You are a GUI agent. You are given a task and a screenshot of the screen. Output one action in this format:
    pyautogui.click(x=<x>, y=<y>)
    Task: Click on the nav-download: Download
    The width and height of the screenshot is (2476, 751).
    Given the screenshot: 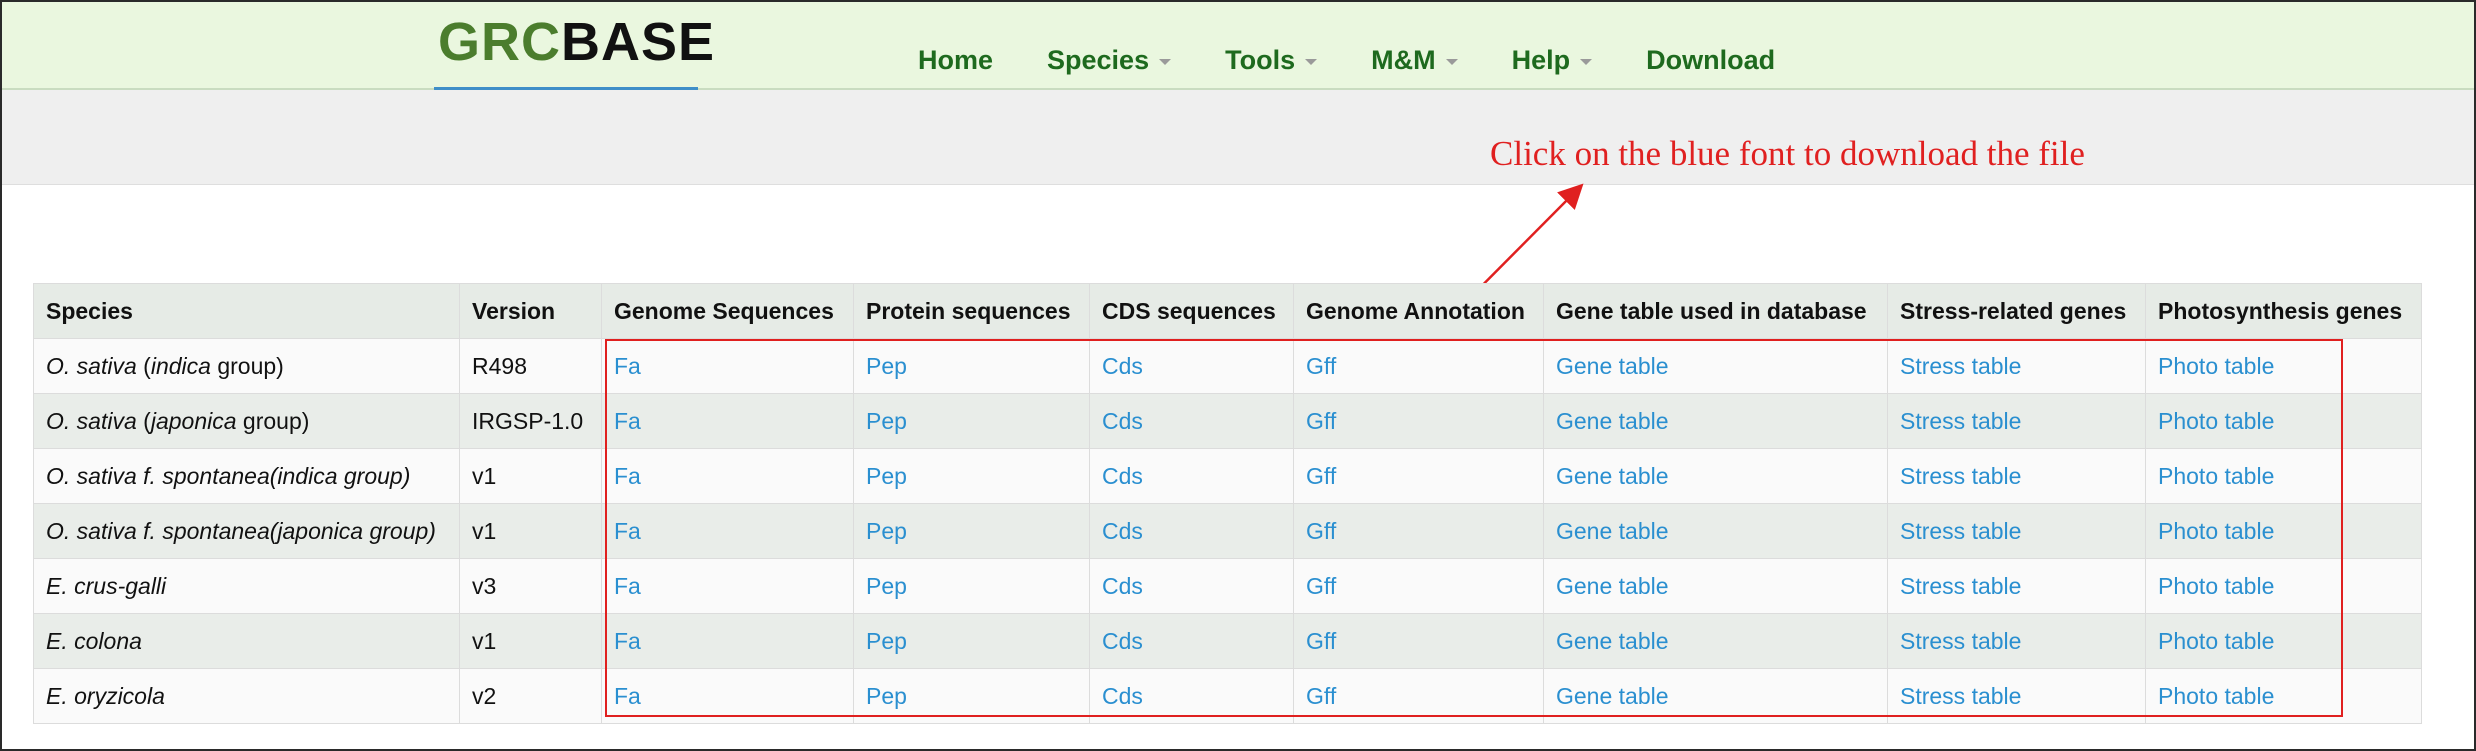 What is the action you would take?
    pyautogui.click(x=1710, y=60)
    